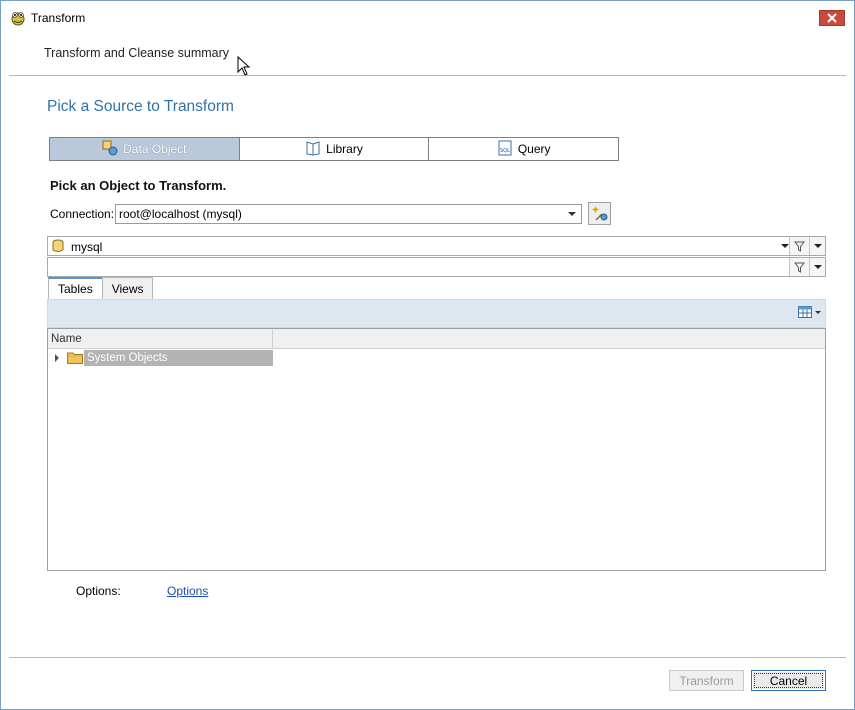  I want to click on data-object-icon, so click(110, 149).